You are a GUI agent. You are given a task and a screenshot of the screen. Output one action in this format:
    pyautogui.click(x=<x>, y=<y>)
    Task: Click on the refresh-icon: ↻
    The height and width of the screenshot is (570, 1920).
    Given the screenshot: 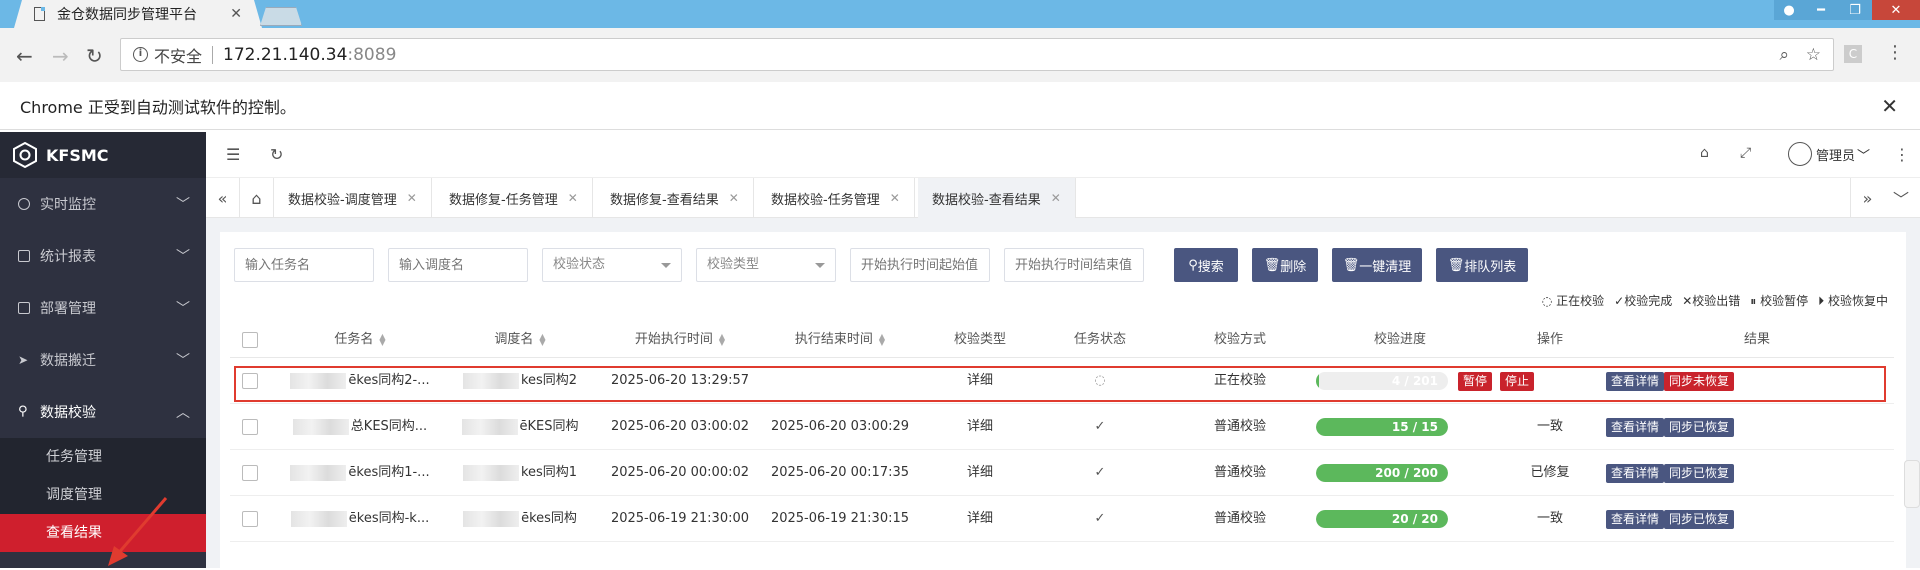 What is the action you would take?
    pyautogui.click(x=276, y=154)
    